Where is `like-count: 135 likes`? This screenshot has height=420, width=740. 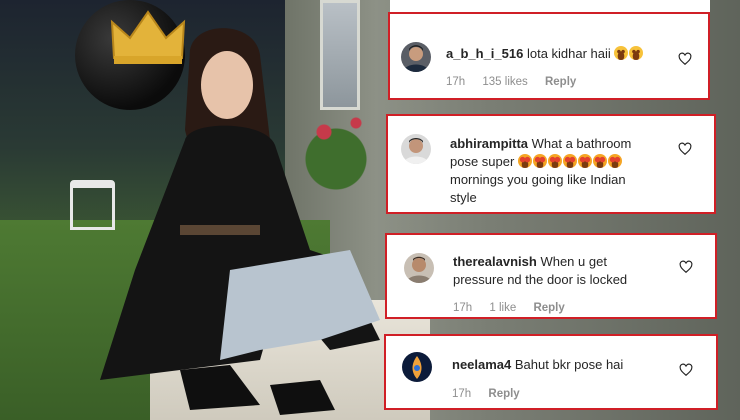
like-count: 135 likes is located at coordinates (504, 82).